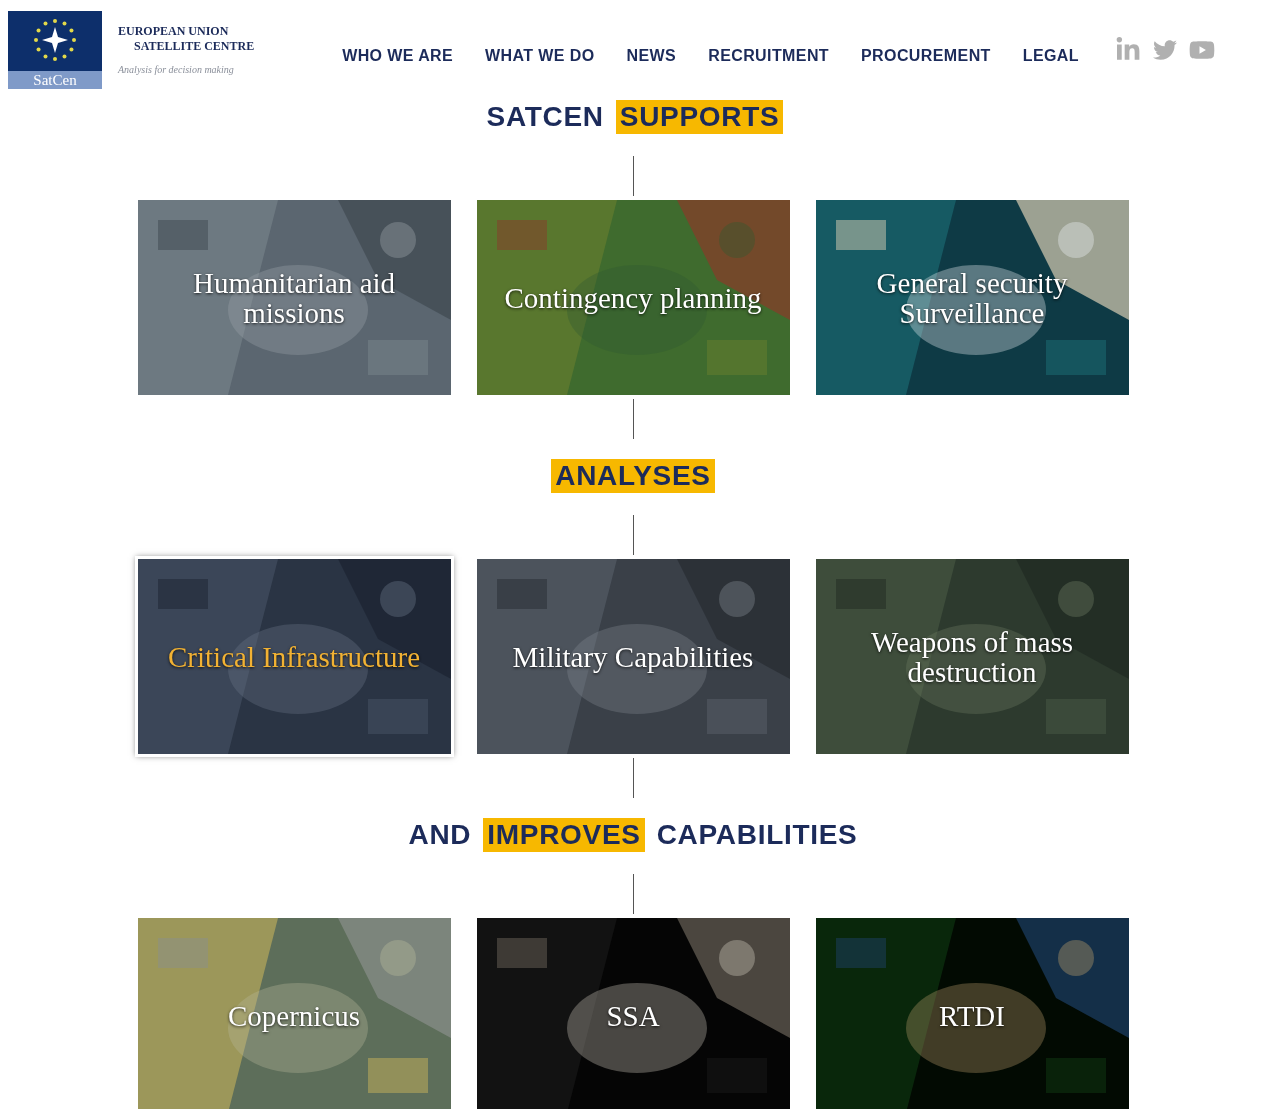  I want to click on tile-title: RTDI, so click(972, 1015).